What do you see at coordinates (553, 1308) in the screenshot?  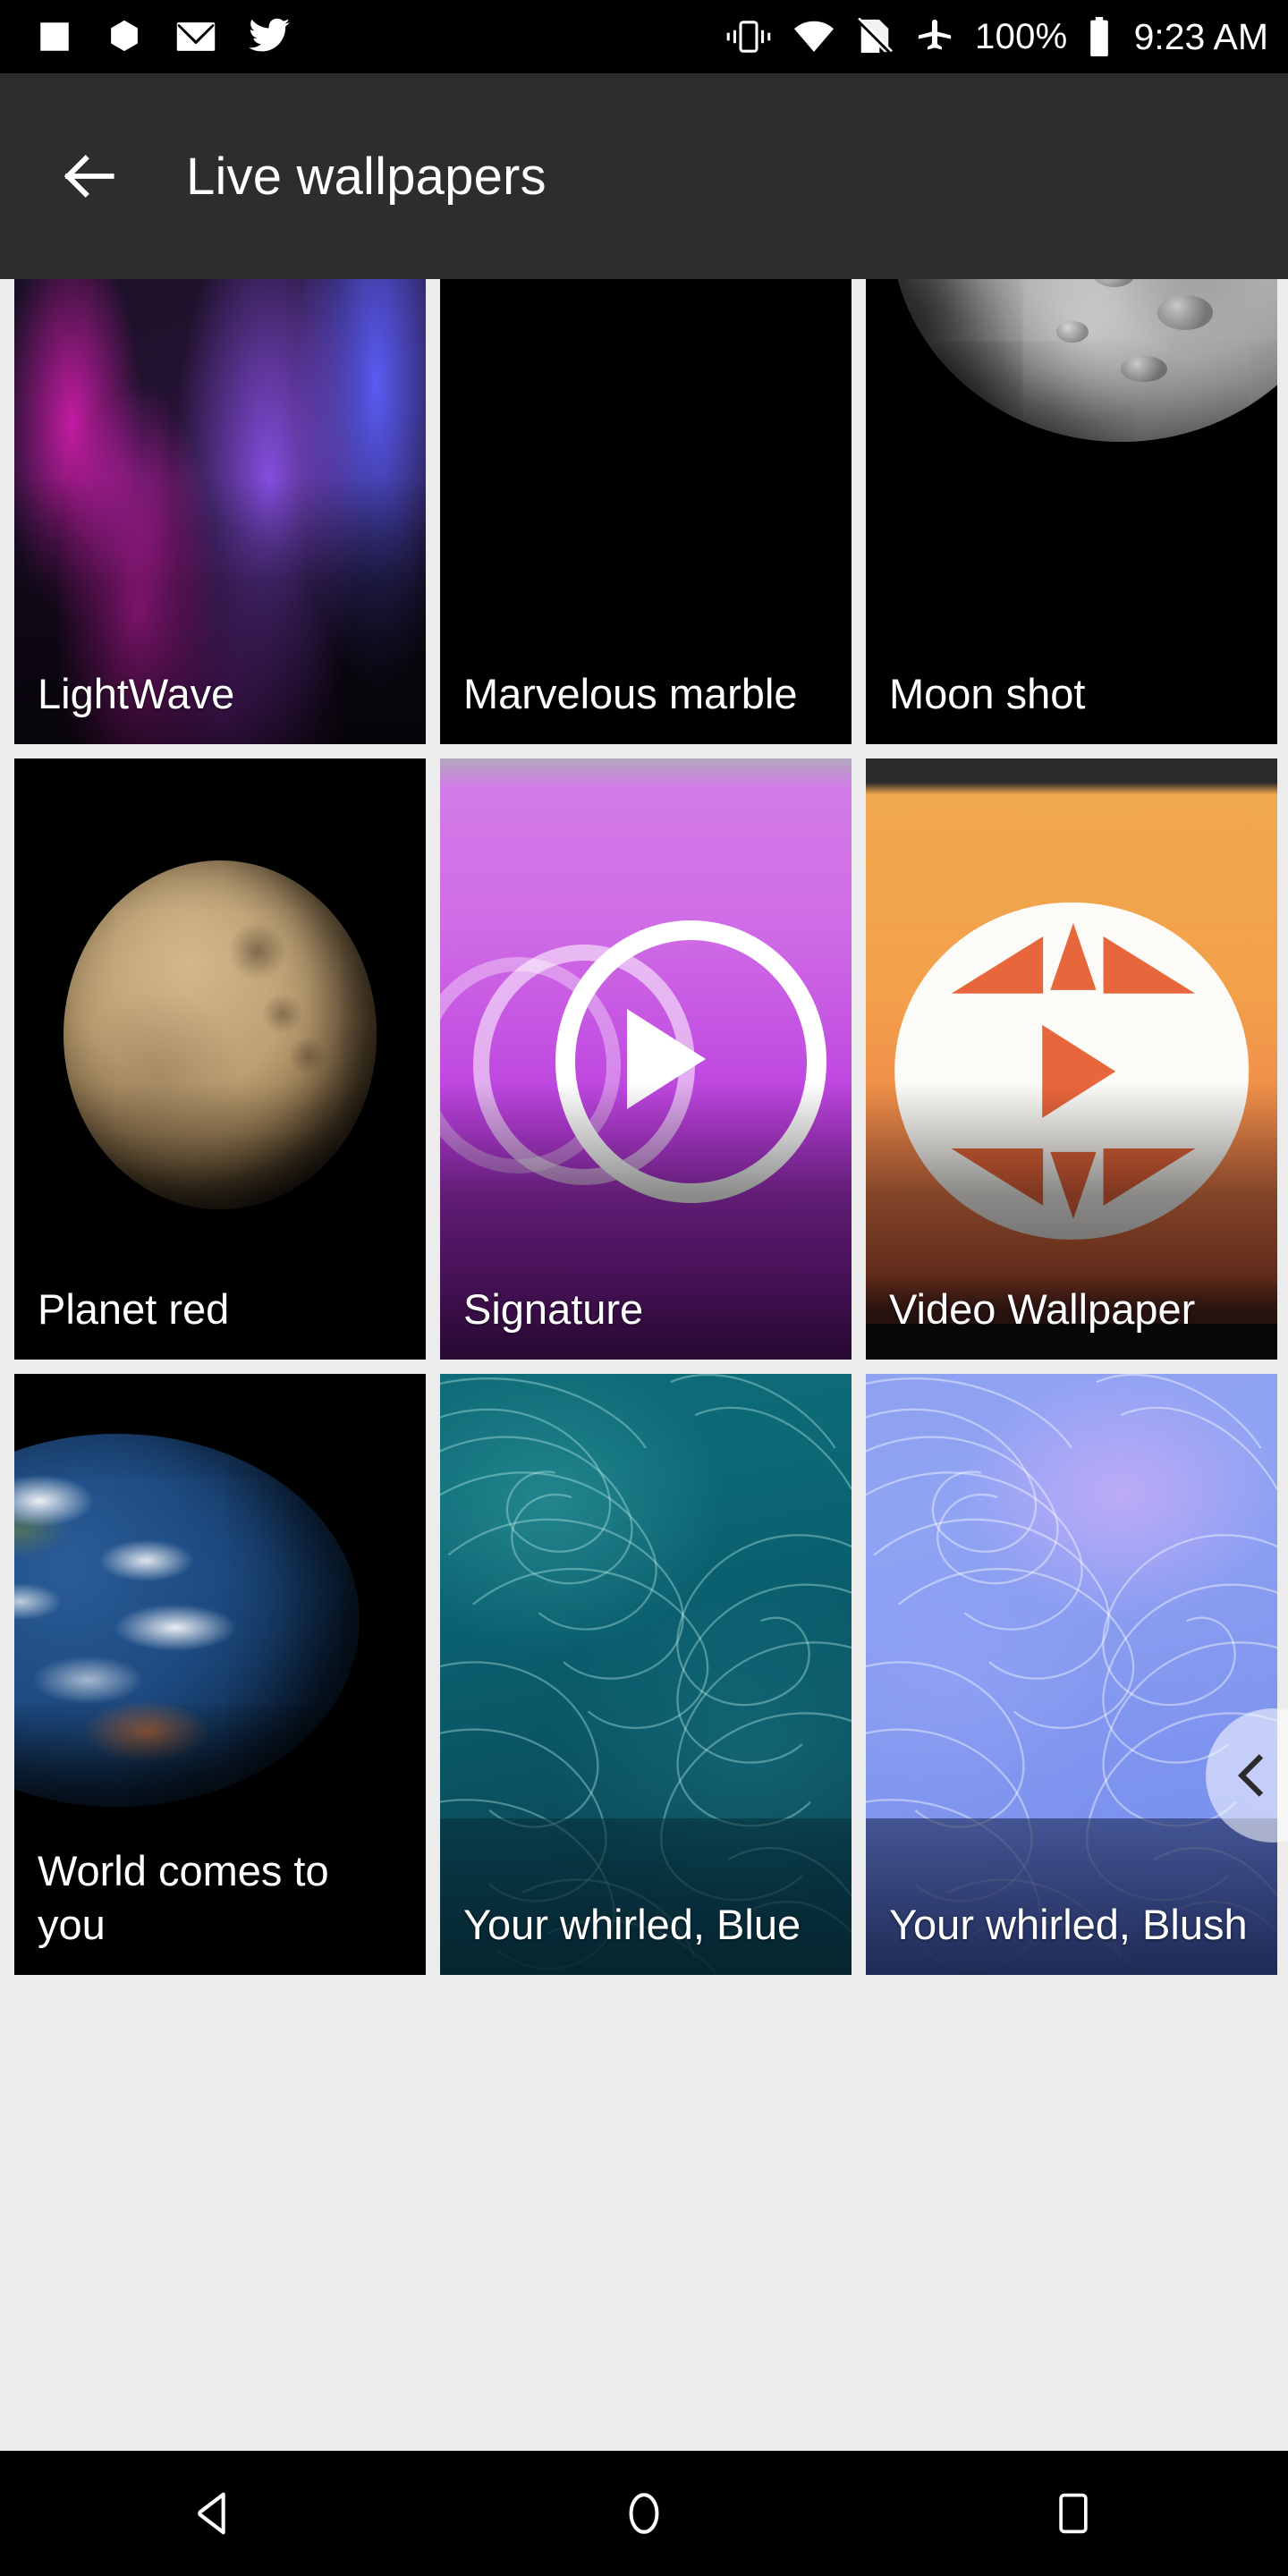 I see `wallpaper-label: Signature` at bounding box center [553, 1308].